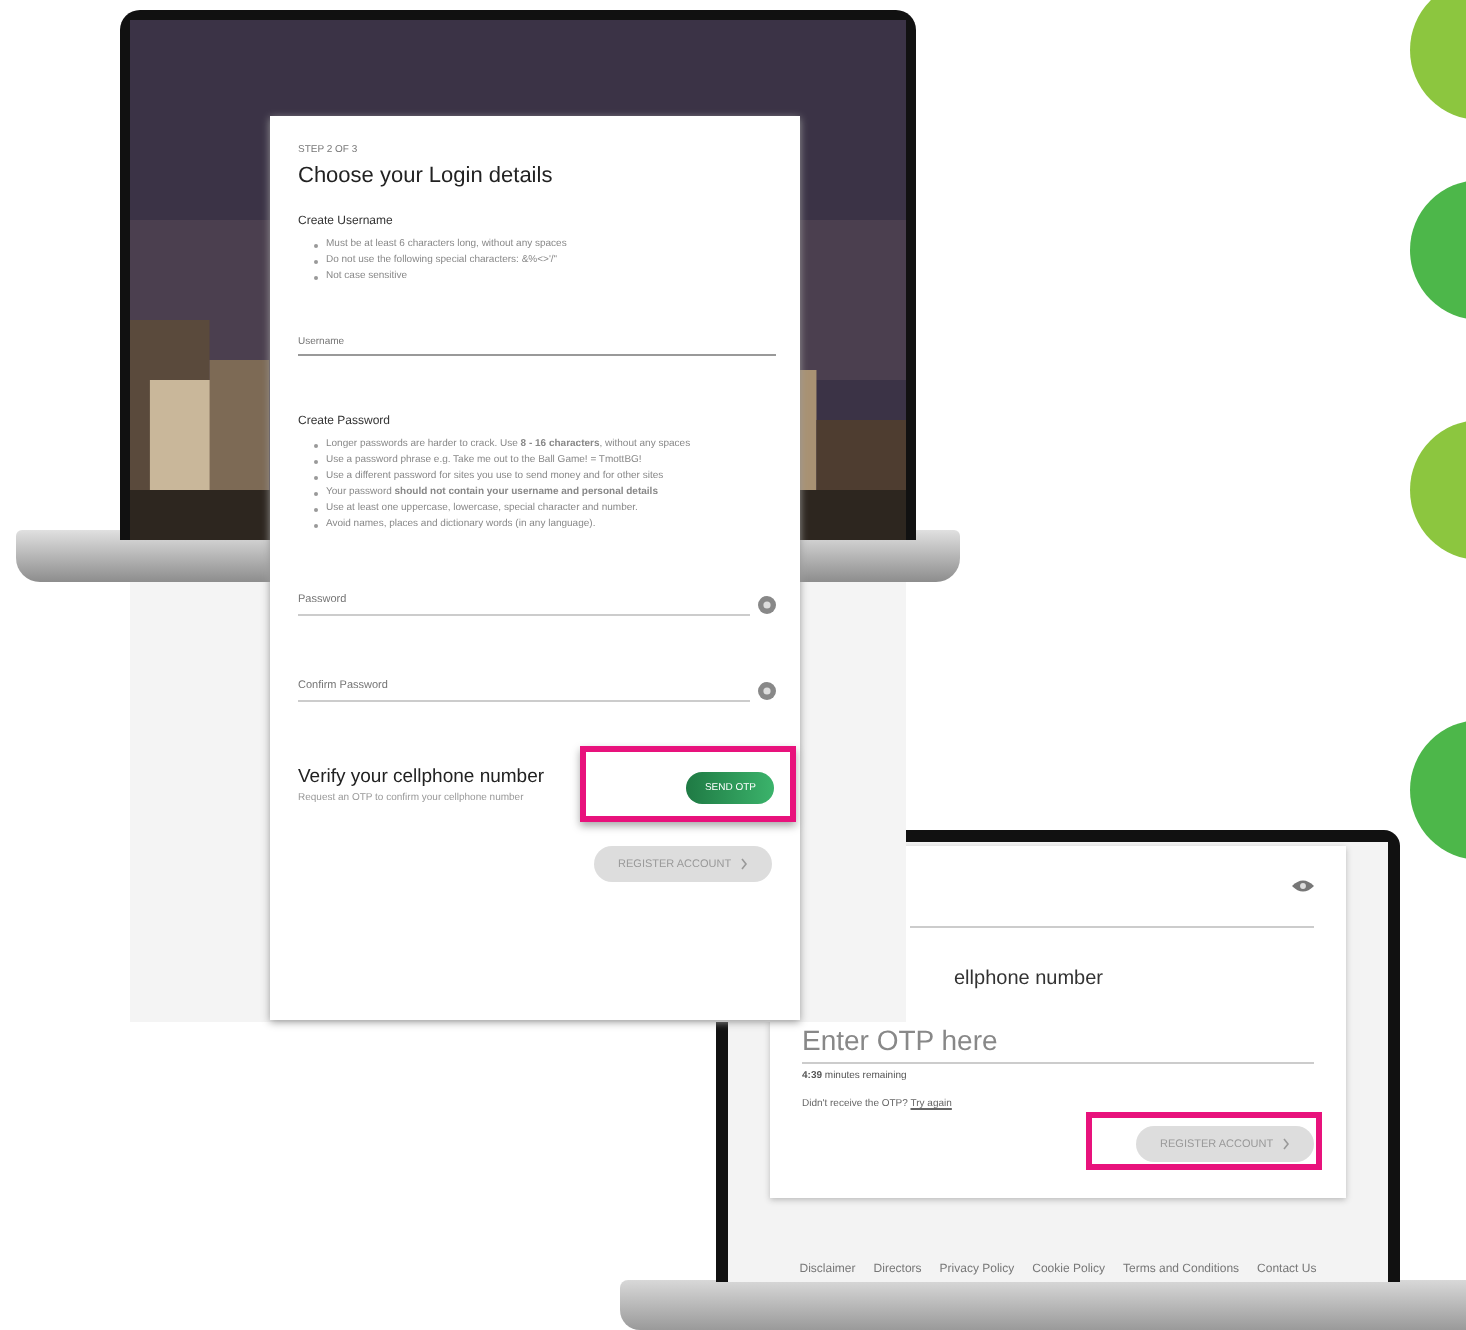  Describe the element at coordinates (425, 176) in the screenshot. I see `form-title: Choose your Login details` at that location.